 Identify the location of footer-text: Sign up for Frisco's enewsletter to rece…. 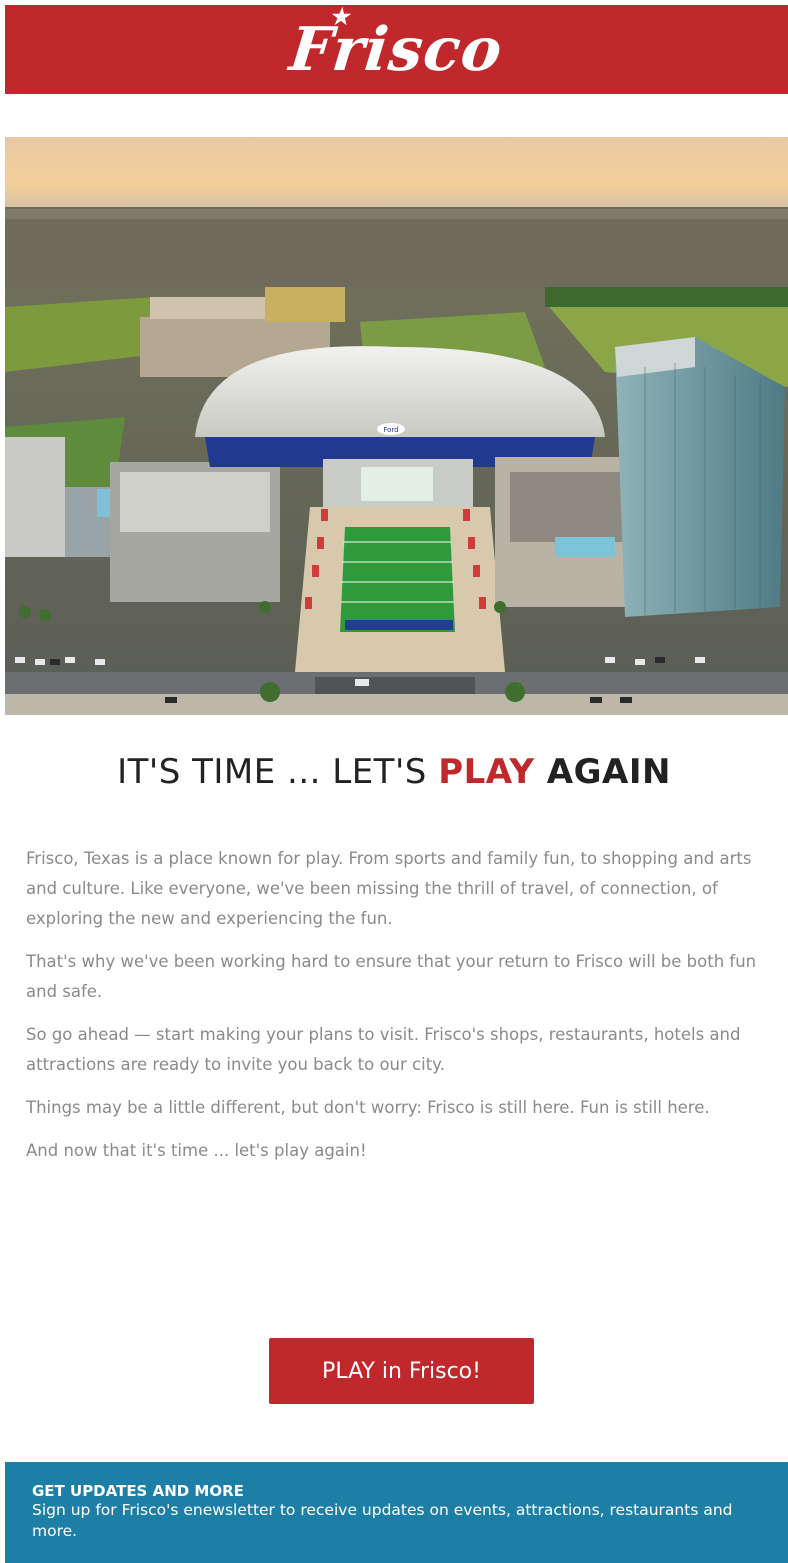
(382, 1520).